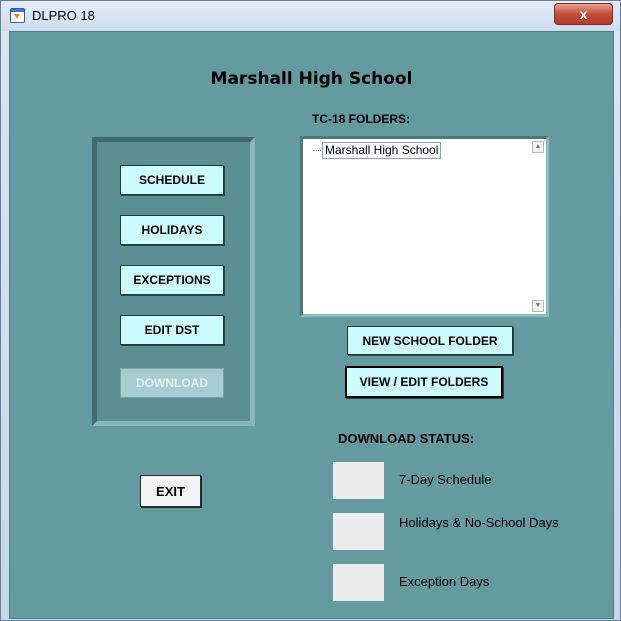  I want to click on close-button: x, so click(583, 14).